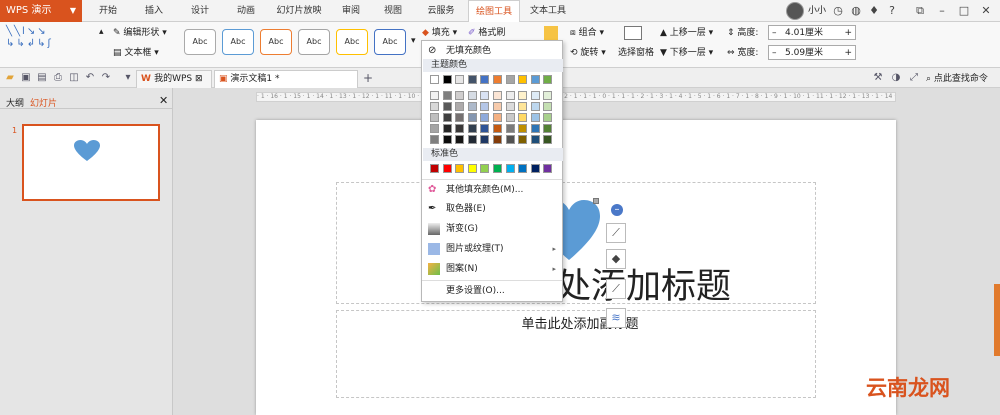 The image size is (1000, 415). What do you see at coordinates (997, 320) in the screenshot?
I see `vertical-scrollbar` at bounding box center [997, 320].